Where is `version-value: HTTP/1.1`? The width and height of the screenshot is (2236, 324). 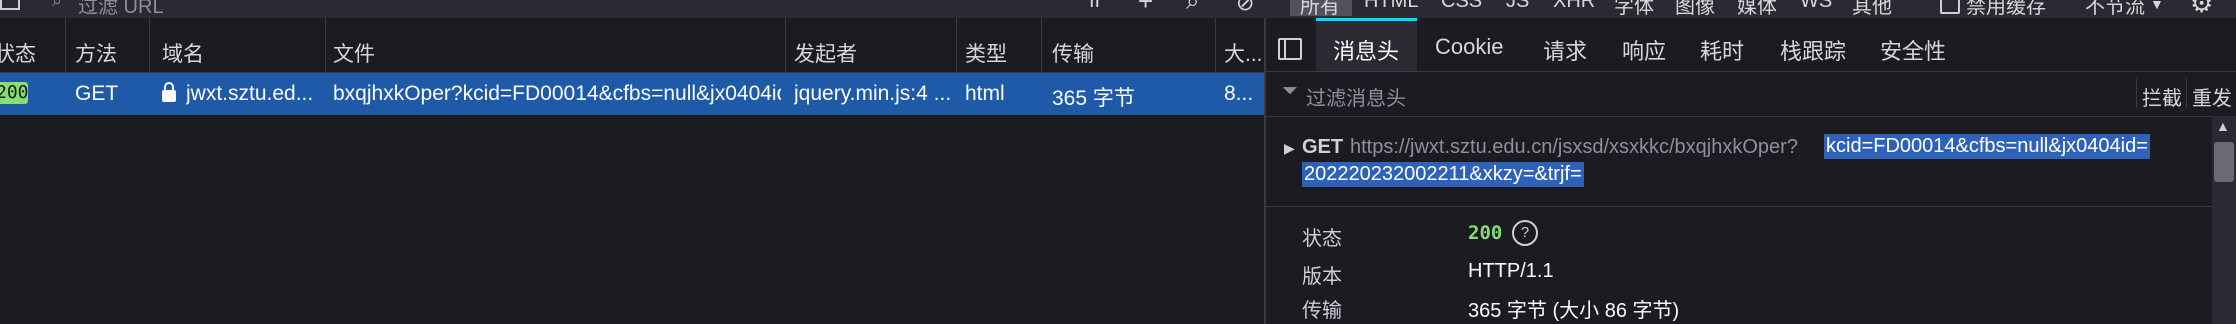
version-value: HTTP/1.1 is located at coordinates (1511, 271).